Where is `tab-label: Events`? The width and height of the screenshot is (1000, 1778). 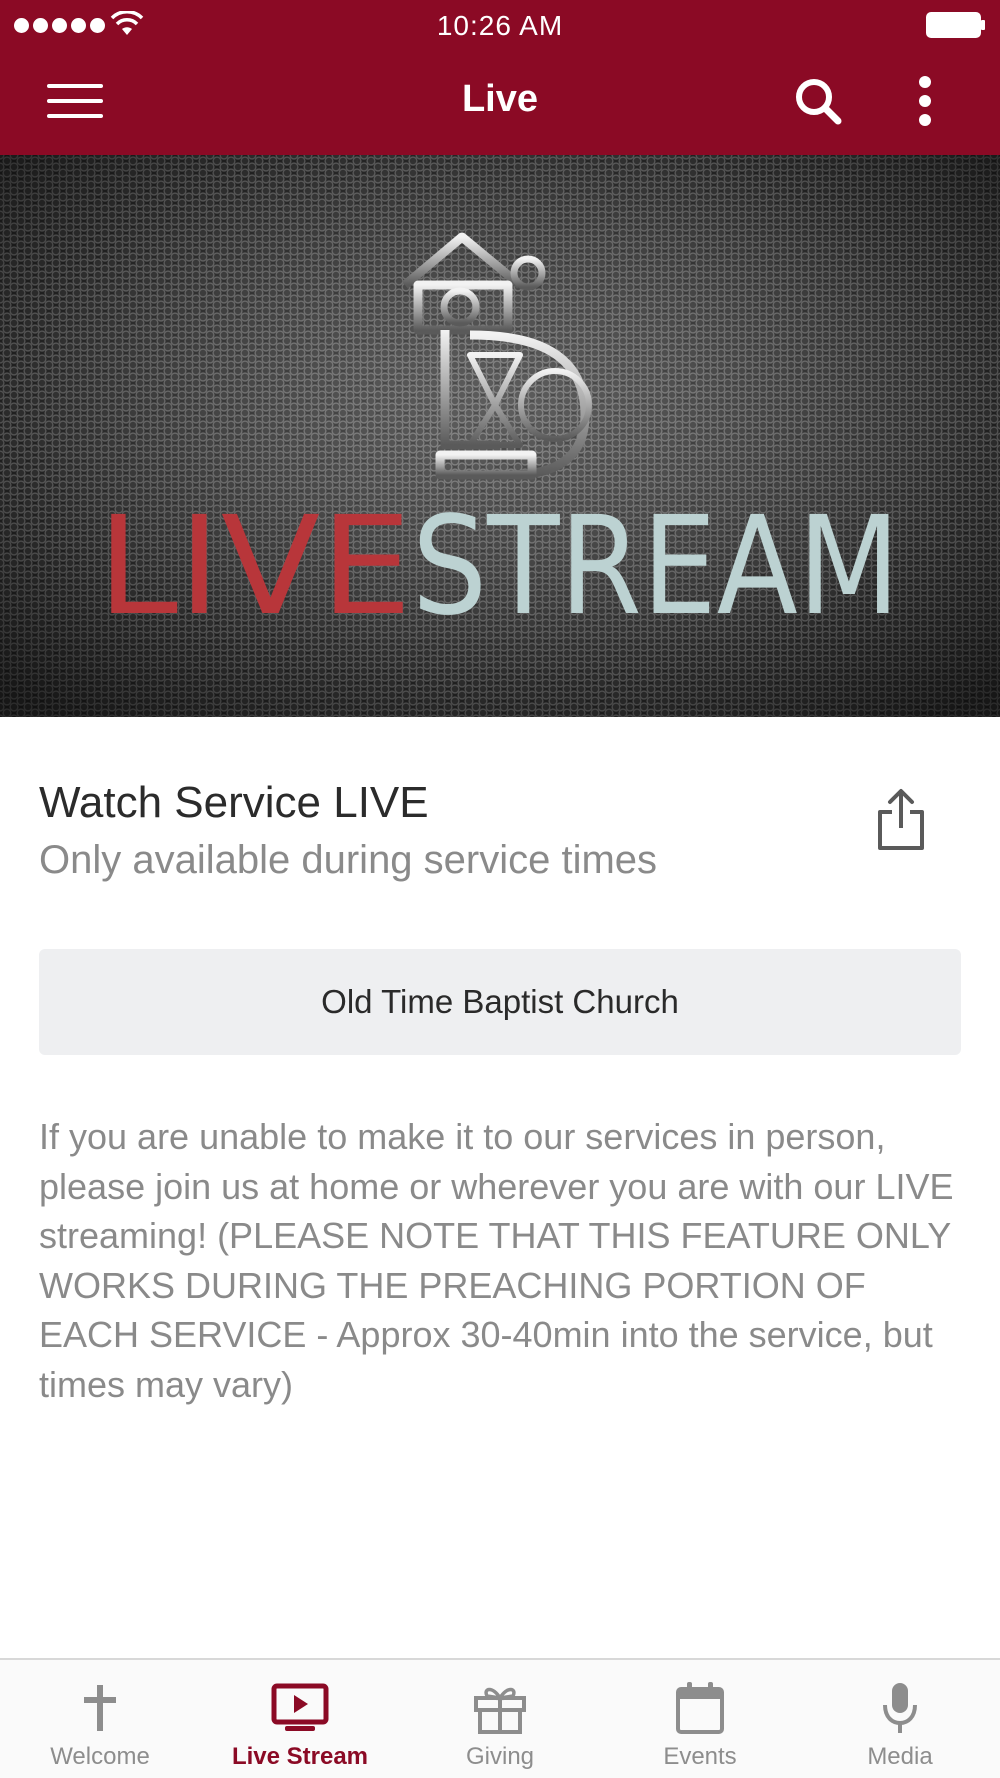 tab-label: Events is located at coordinates (700, 1756).